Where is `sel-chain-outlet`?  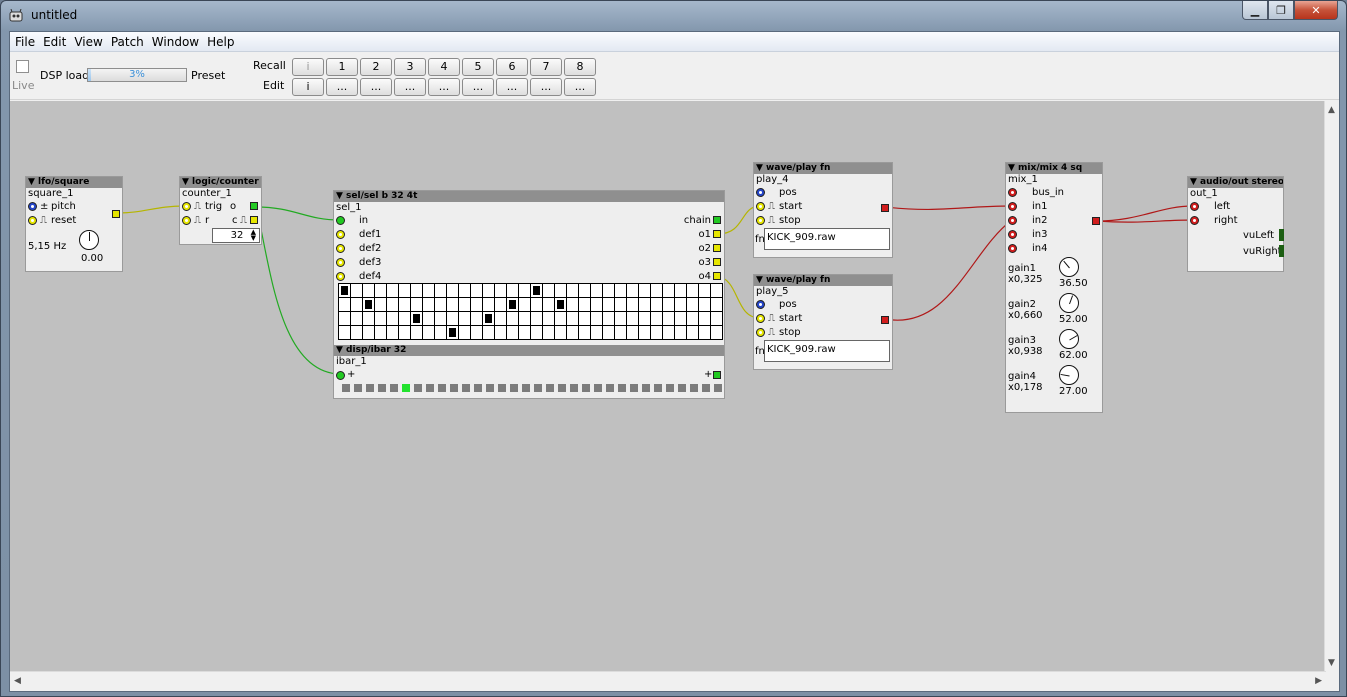
sel-chain-outlet is located at coordinates (717, 220).